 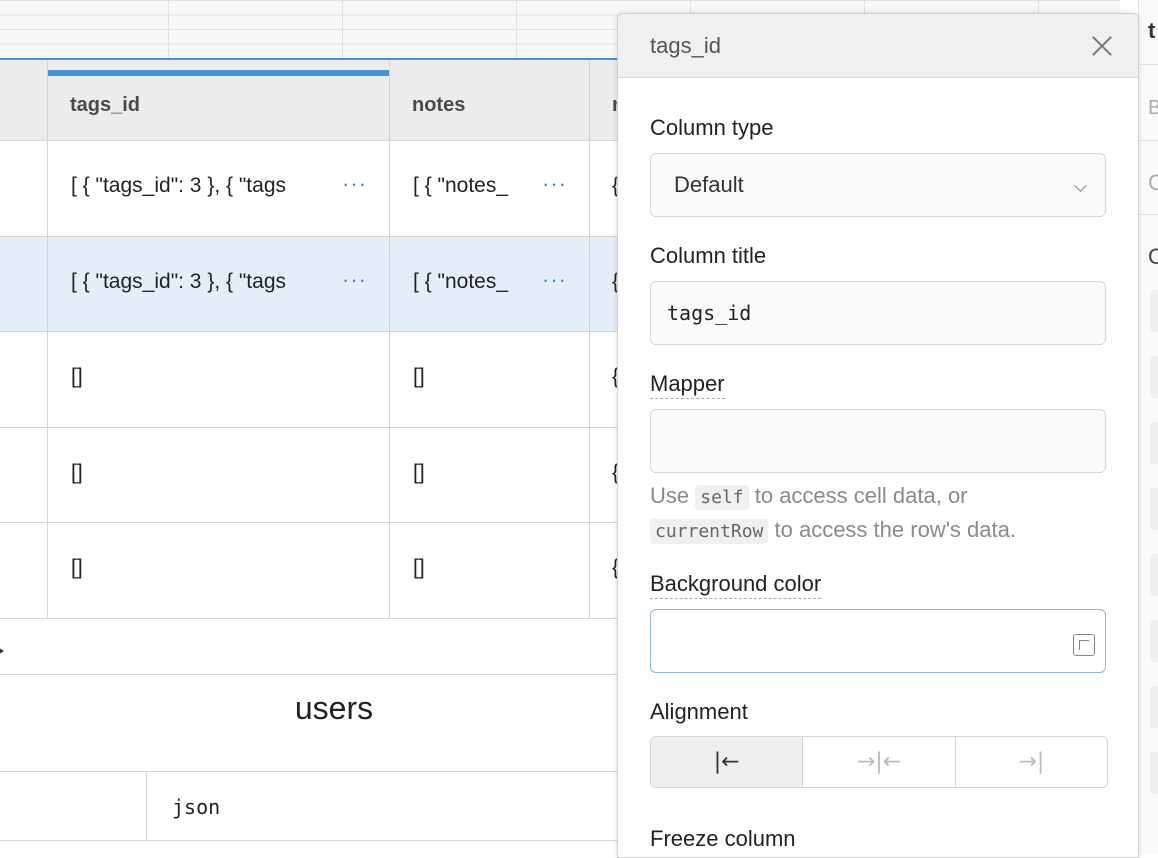 I want to click on table-column, so click(x=24, y=339).